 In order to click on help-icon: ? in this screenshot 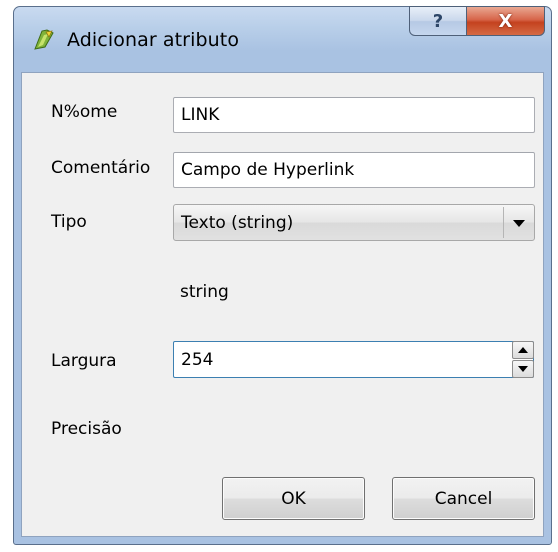, I will do `click(438, 21)`.